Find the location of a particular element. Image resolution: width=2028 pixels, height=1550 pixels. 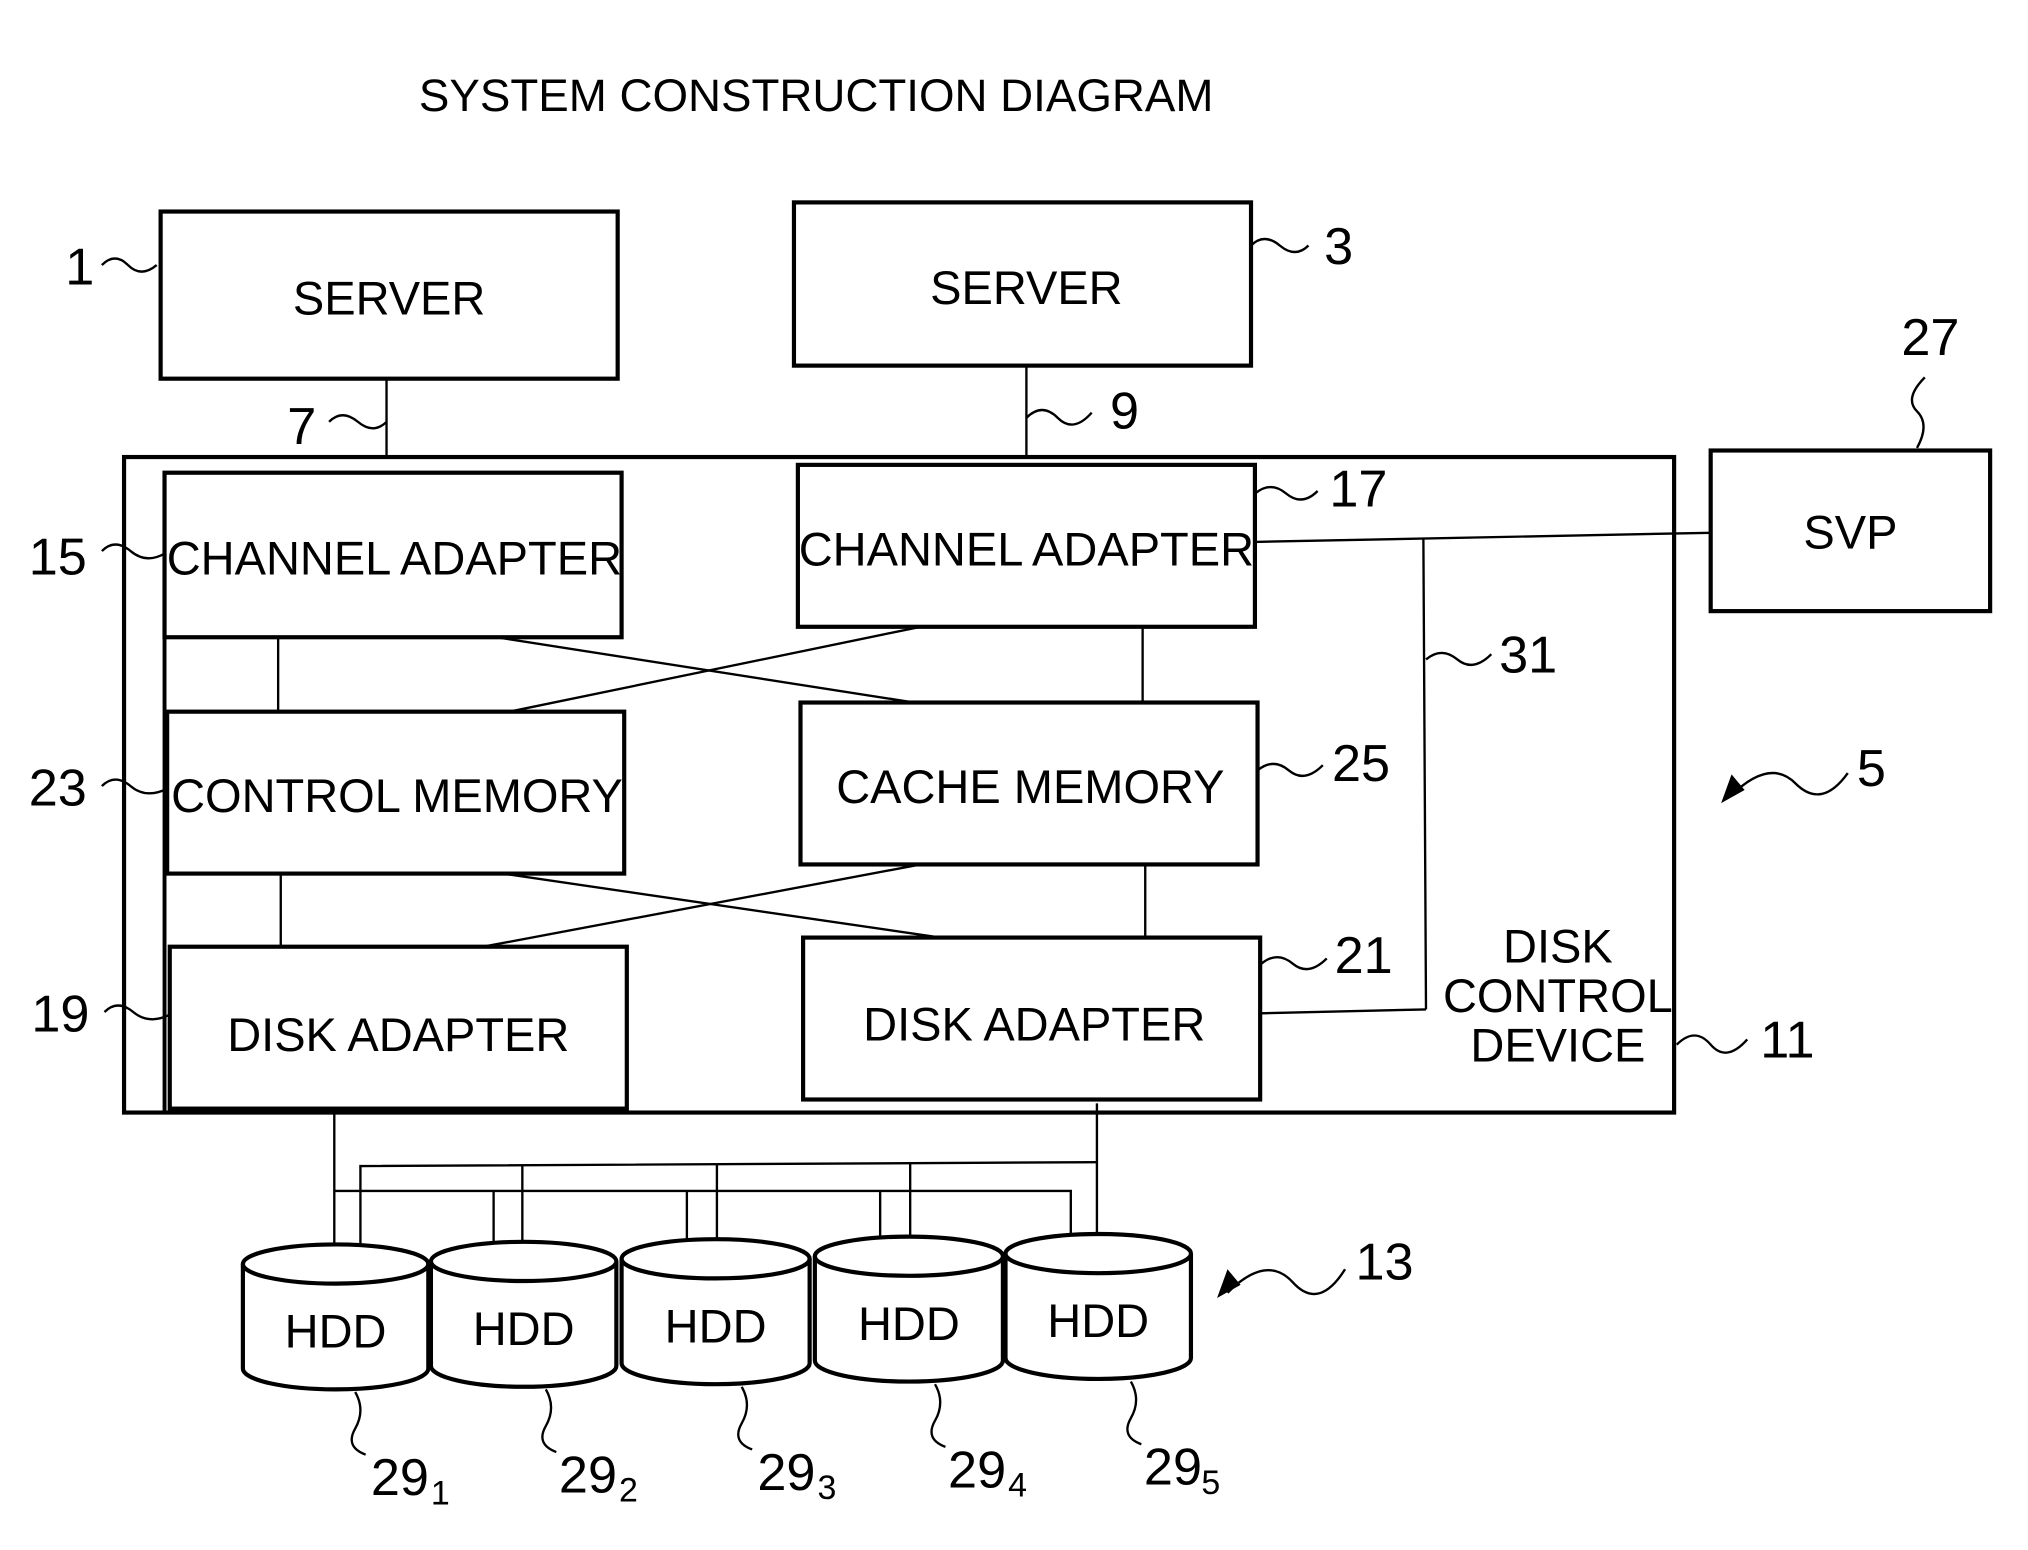

ref-11: 11 is located at coordinates (1787, 1041).